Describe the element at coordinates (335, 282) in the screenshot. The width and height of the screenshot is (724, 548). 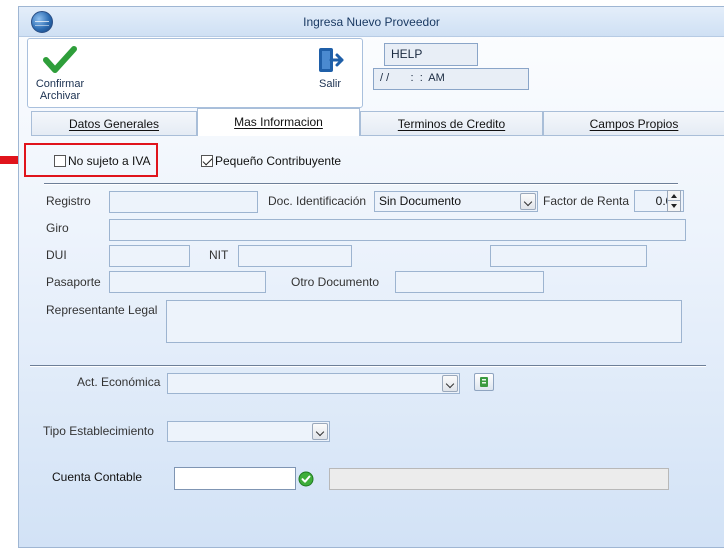
I see `otro-documento-label: Otro Documento` at that location.